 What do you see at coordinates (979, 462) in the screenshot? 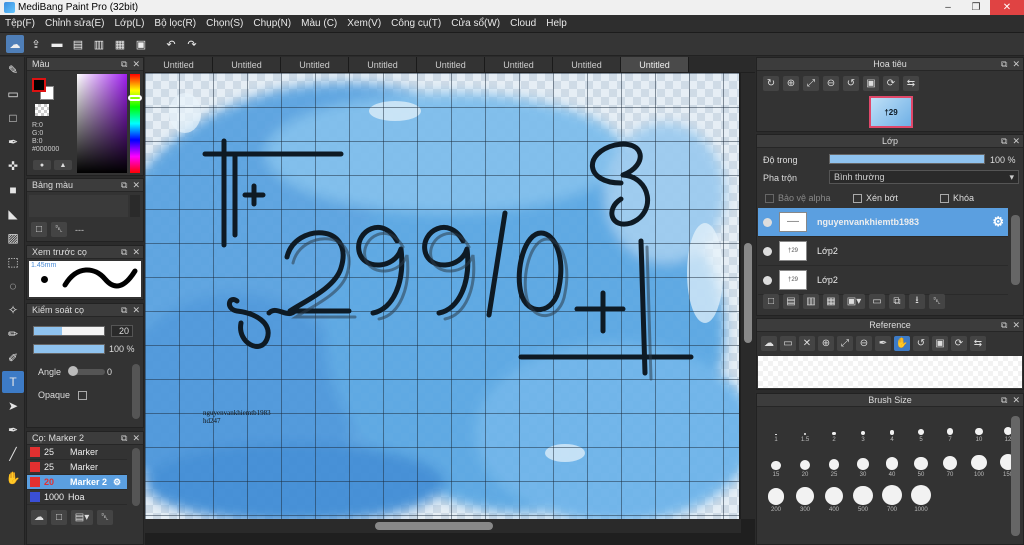
I see `brush-size-option: 100` at bounding box center [979, 462].